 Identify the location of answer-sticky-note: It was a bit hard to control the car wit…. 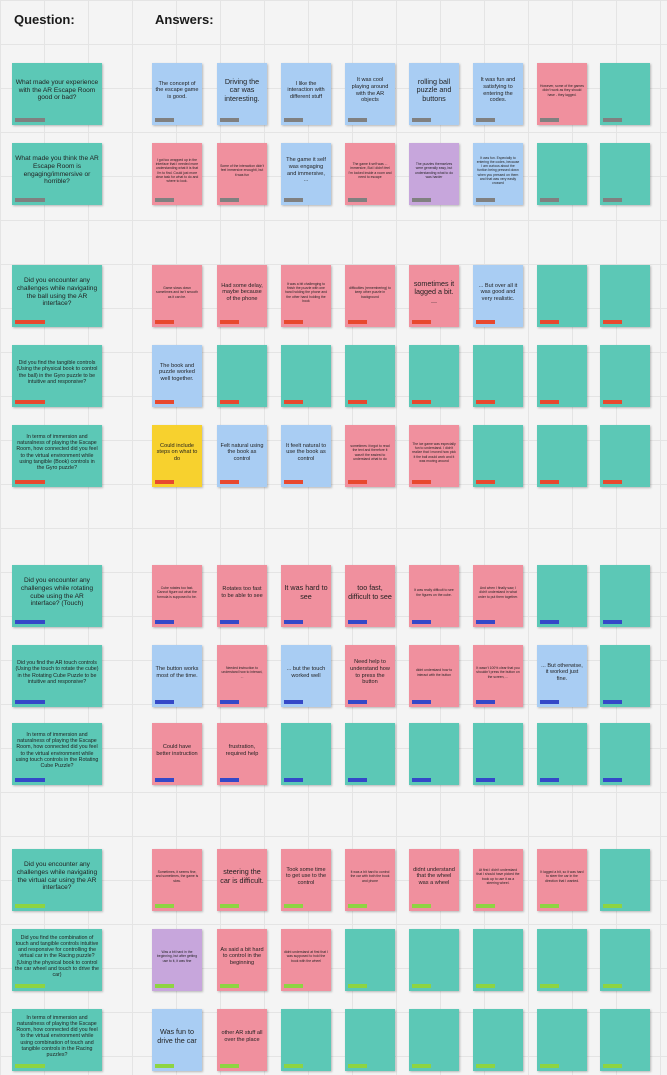
(370, 880).